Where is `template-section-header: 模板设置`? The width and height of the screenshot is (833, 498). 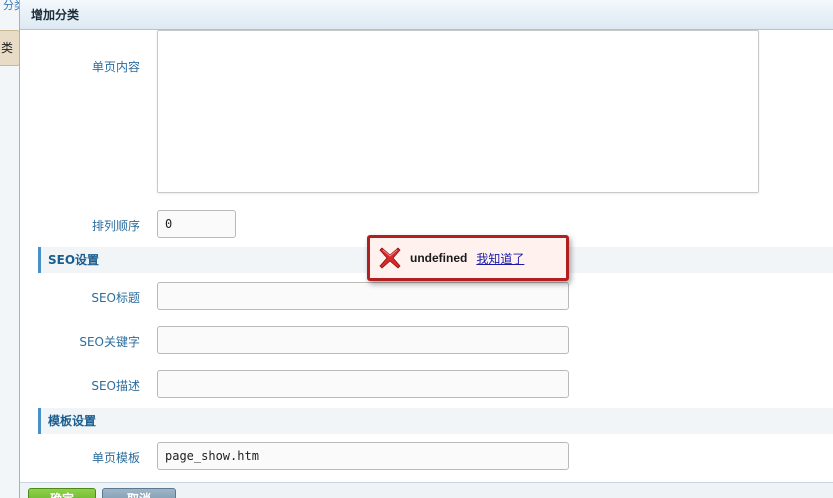 template-section-header: 模板设置 is located at coordinates (435, 421).